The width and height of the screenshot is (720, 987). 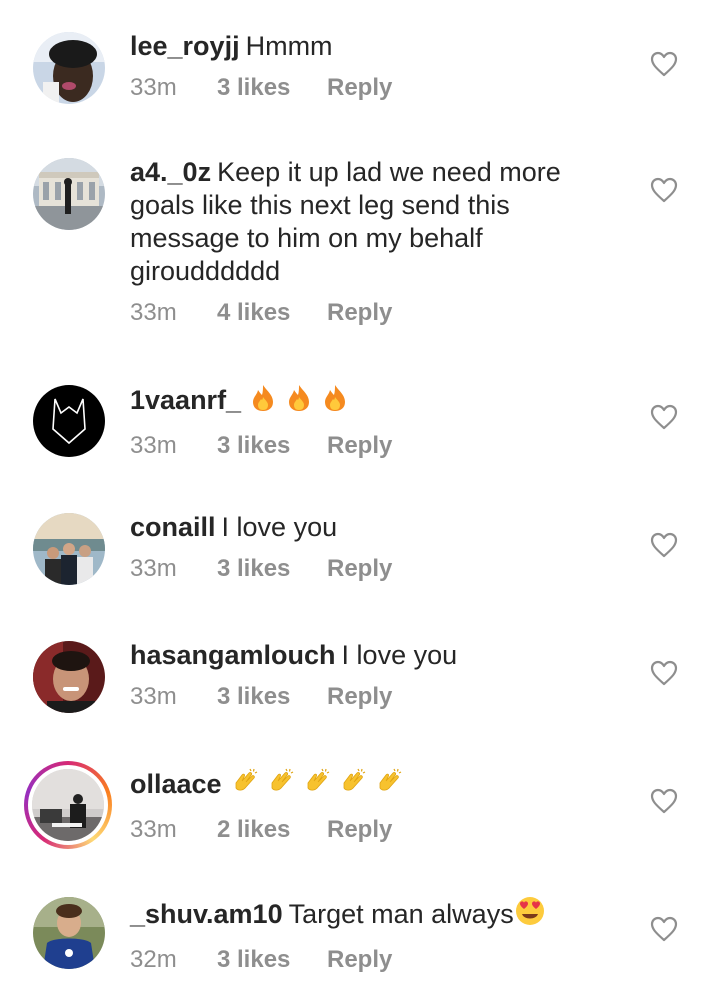 I want to click on comment-meta: 33m 2 likes Reply, so click(x=350, y=830).